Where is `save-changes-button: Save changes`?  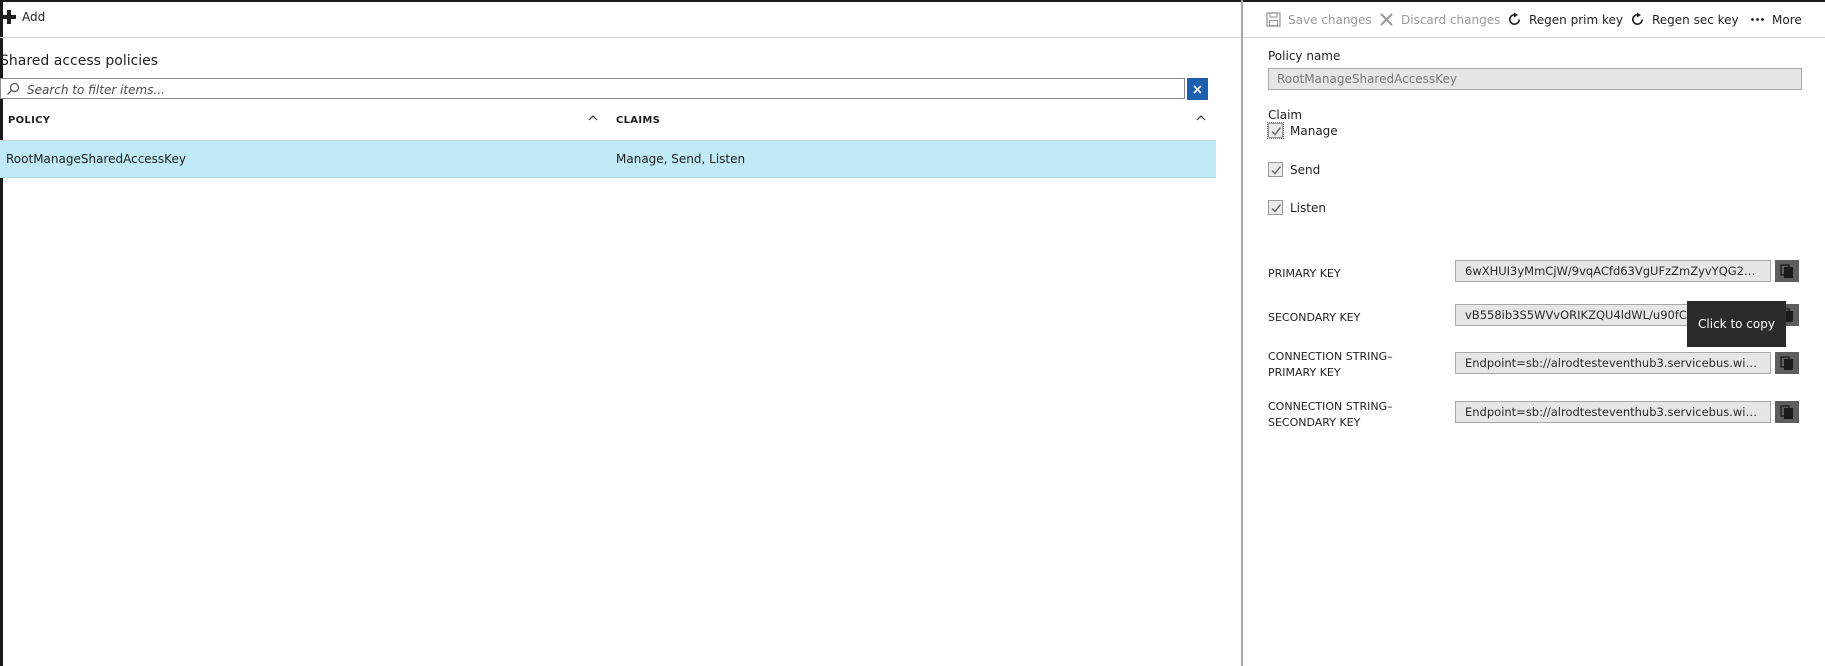
save-changes-button: Save changes is located at coordinates (1319, 19).